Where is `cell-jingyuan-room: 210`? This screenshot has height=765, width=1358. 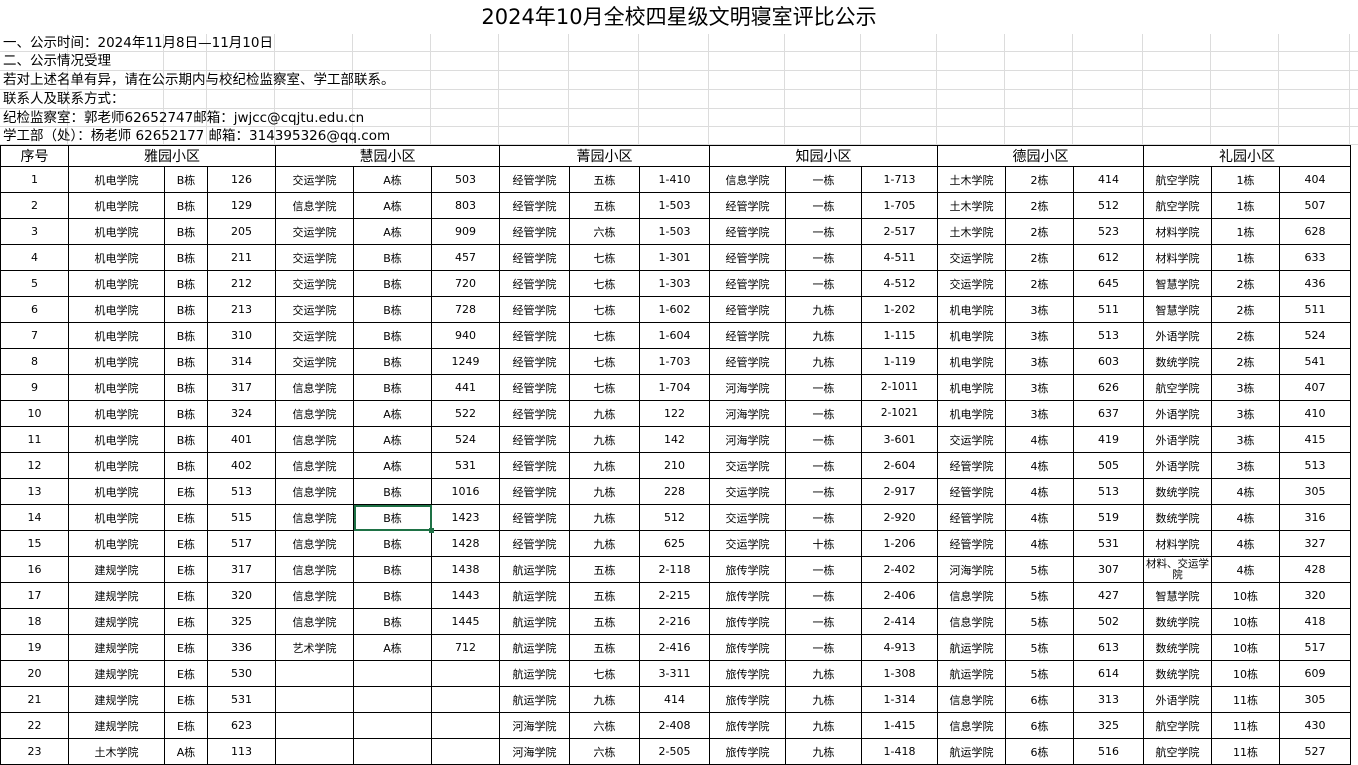 cell-jingyuan-room: 210 is located at coordinates (674, 465).